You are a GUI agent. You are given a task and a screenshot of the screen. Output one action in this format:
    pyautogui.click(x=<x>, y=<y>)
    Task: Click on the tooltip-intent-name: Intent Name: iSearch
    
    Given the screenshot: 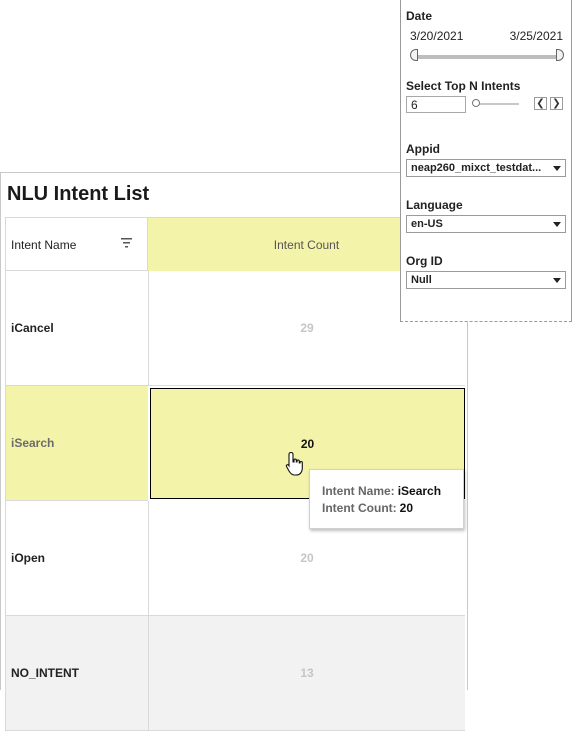 What is the action you would take?
    pyautogui.click(x=382, y=491)
    